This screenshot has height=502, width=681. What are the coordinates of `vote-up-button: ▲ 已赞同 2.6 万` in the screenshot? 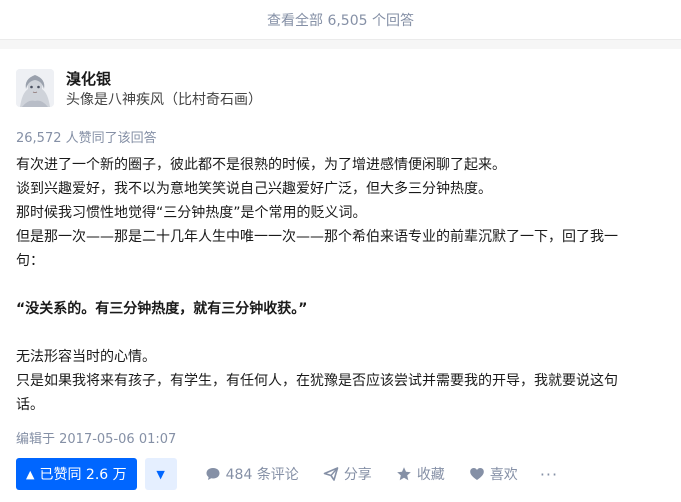 It's located at (76, 474).